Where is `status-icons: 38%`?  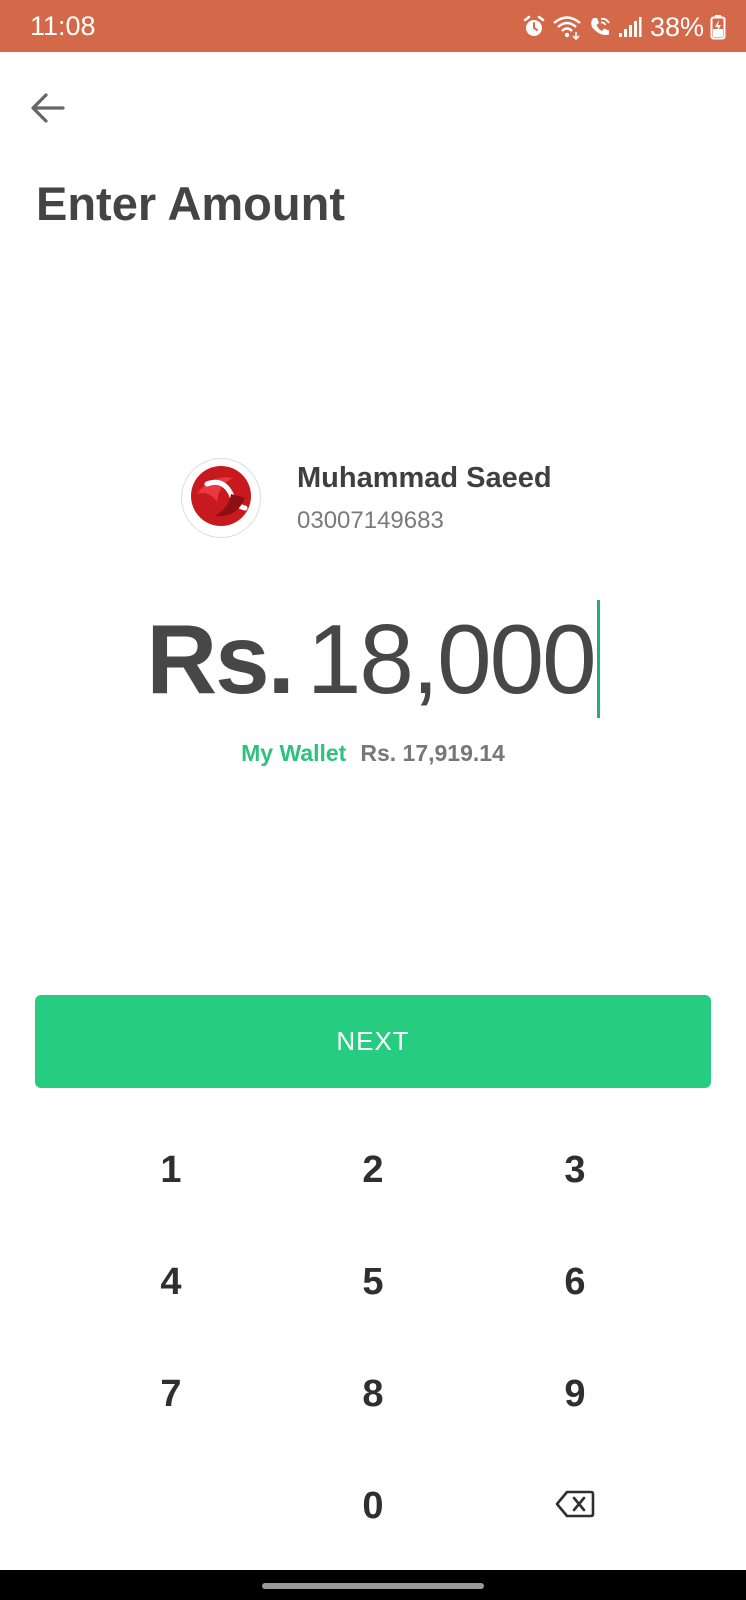
status-icons: 38% is located at coordinates (624, 27).